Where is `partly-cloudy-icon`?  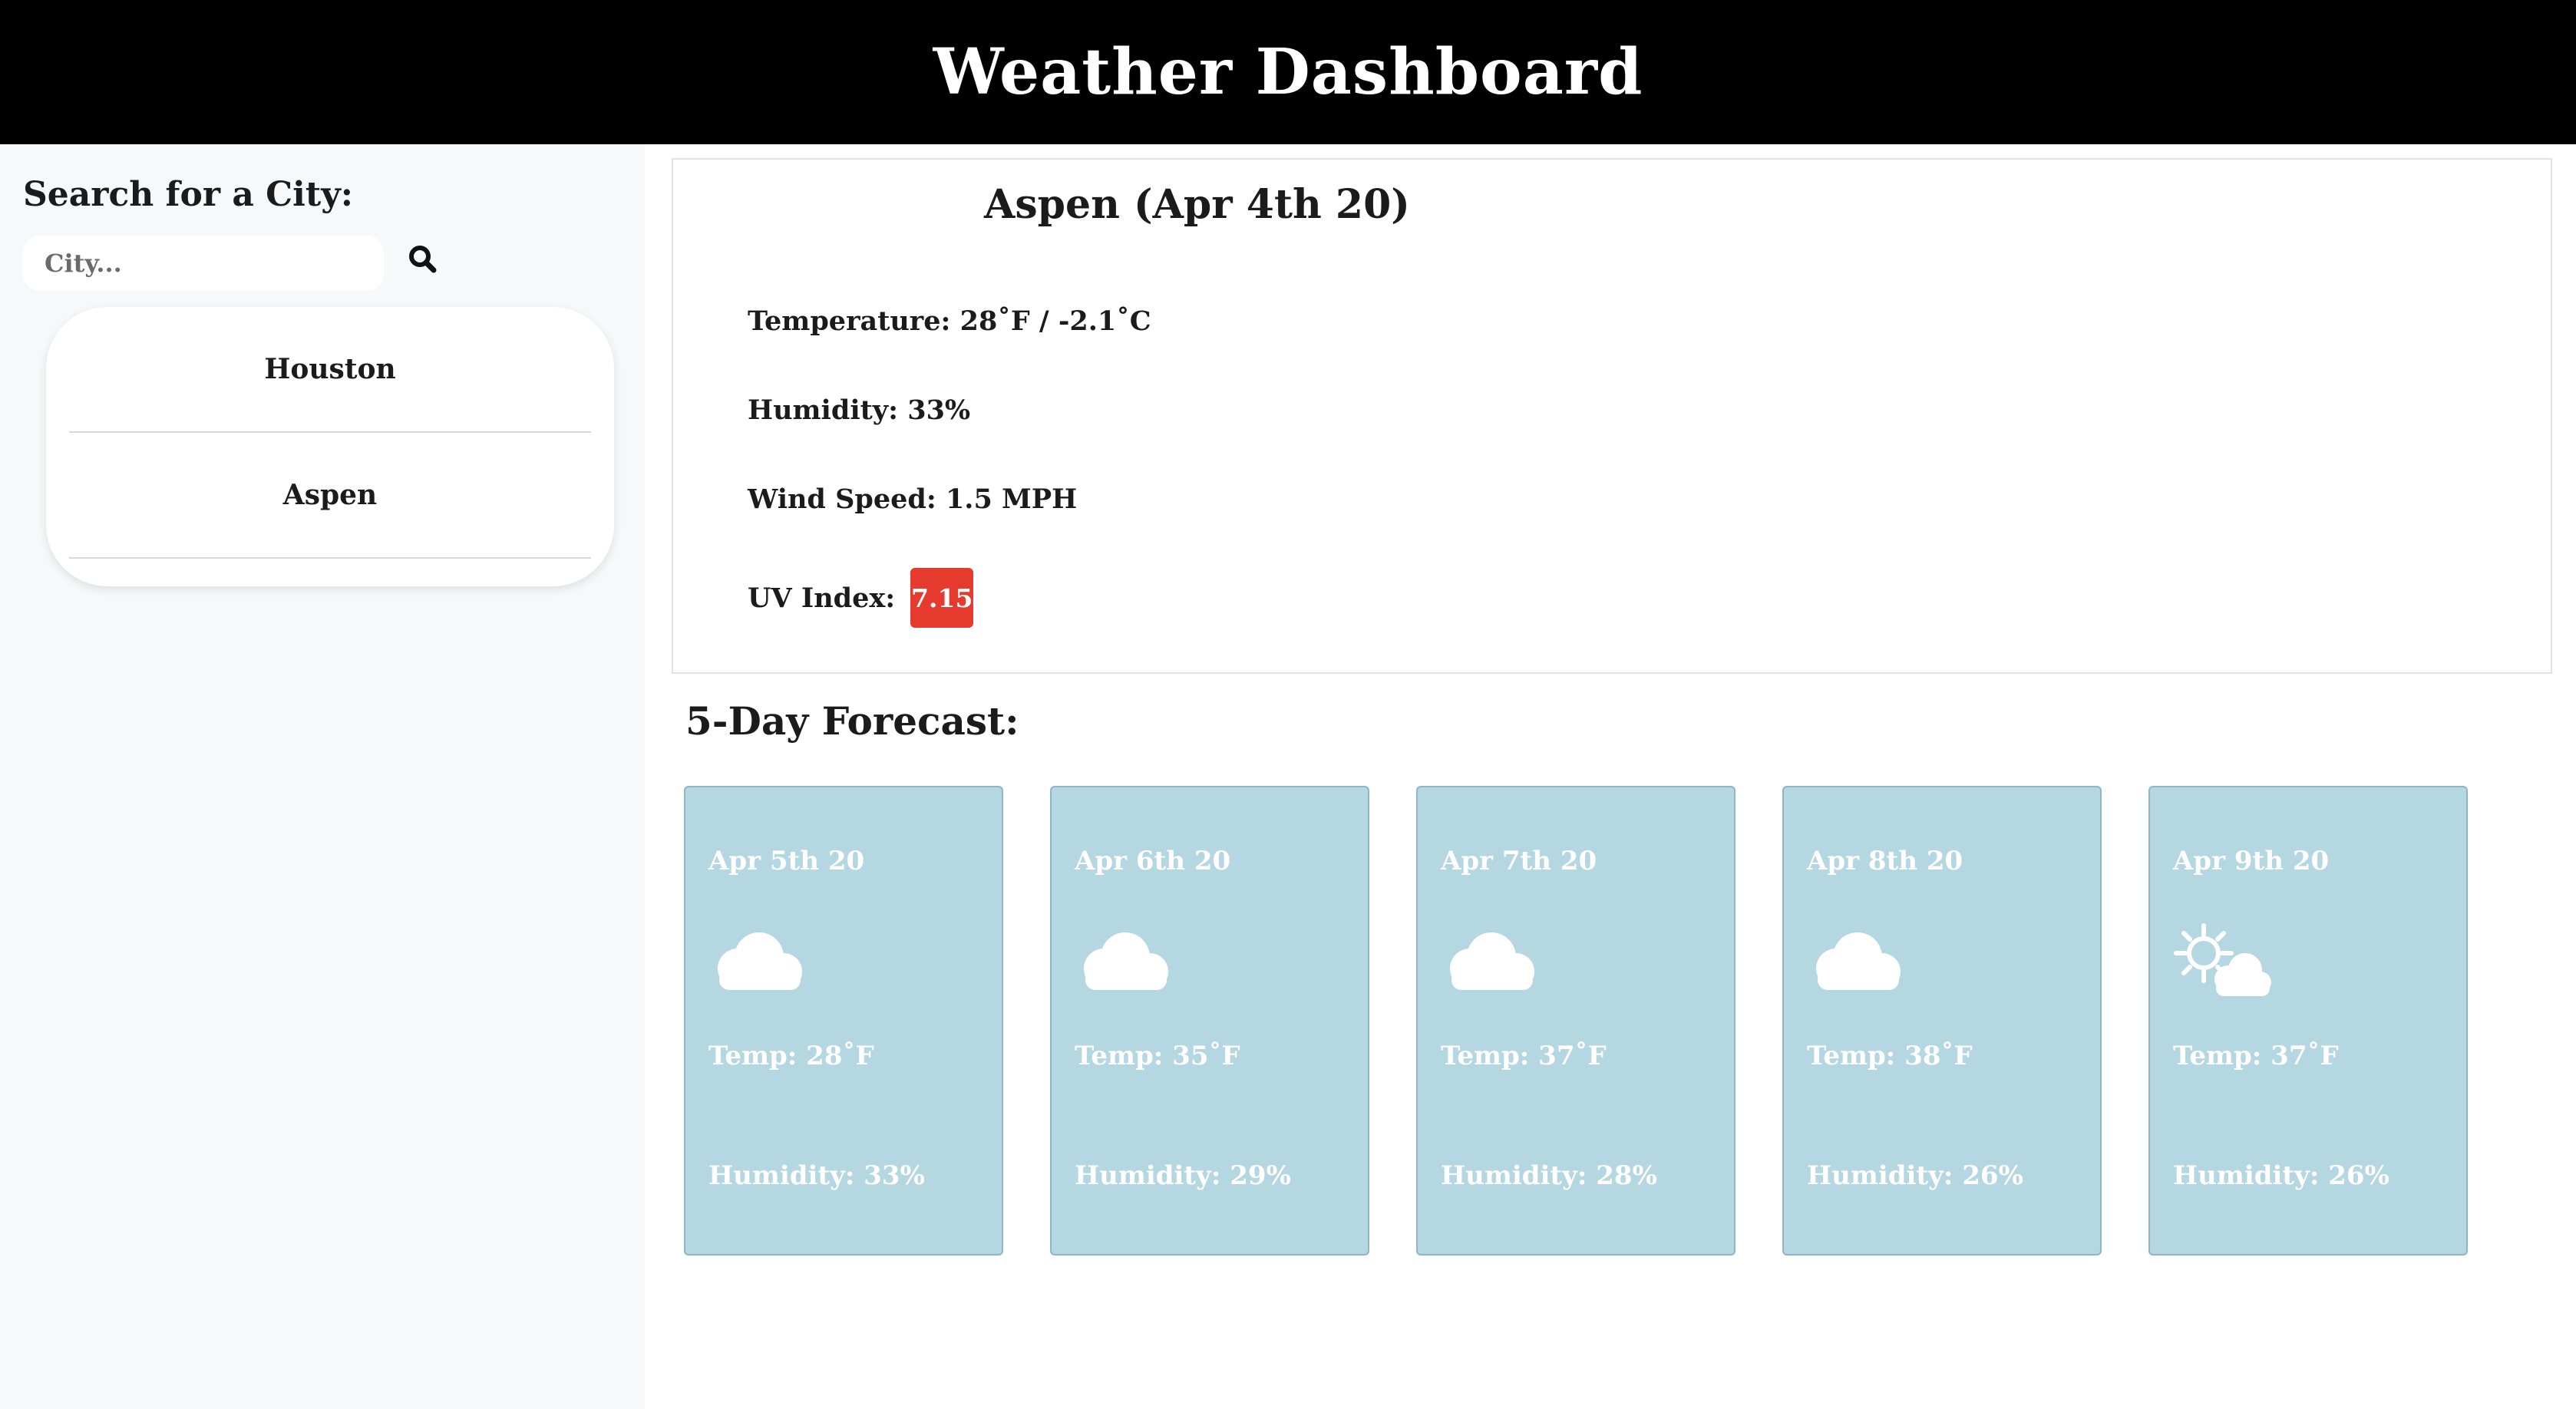 partly-cloudy-icon is located at coordinates (2222, 959).